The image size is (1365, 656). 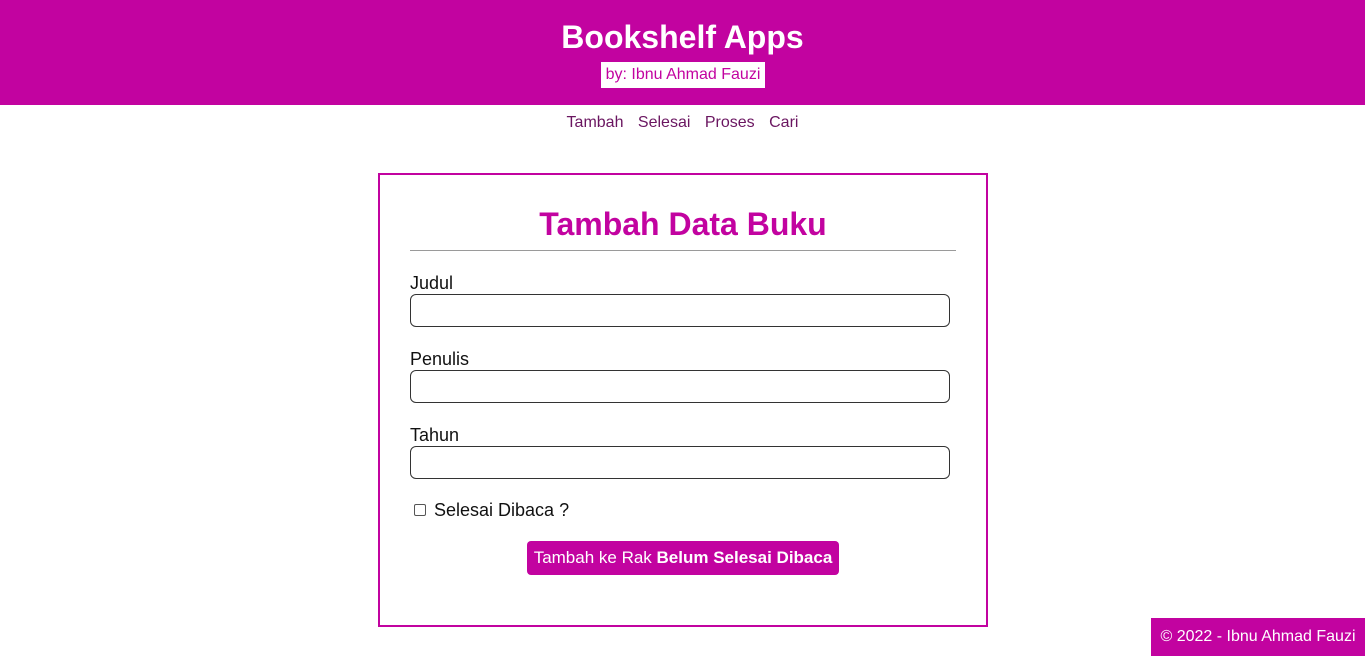 I want to click on nav-link-selesai: Selesai, so click(x=664, y=122).